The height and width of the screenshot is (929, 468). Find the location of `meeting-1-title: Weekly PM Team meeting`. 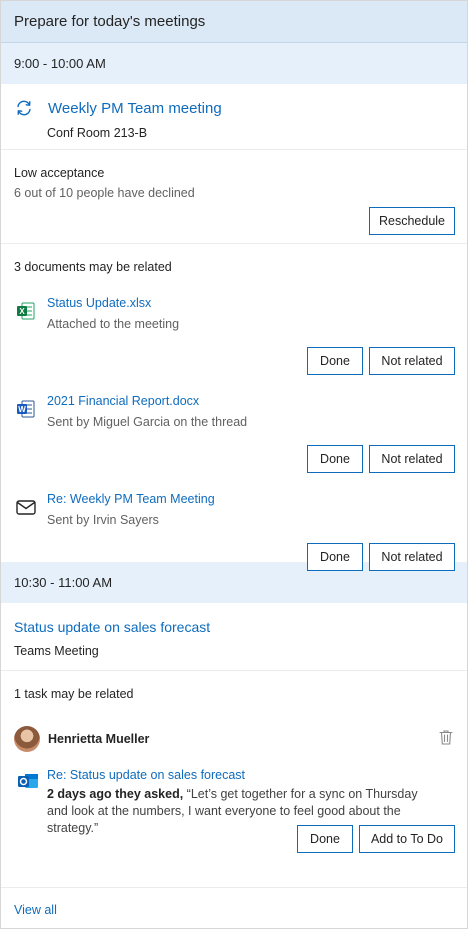

meeting-1-title: Weekly PM Team meeting is located at coordinates (135, 108).